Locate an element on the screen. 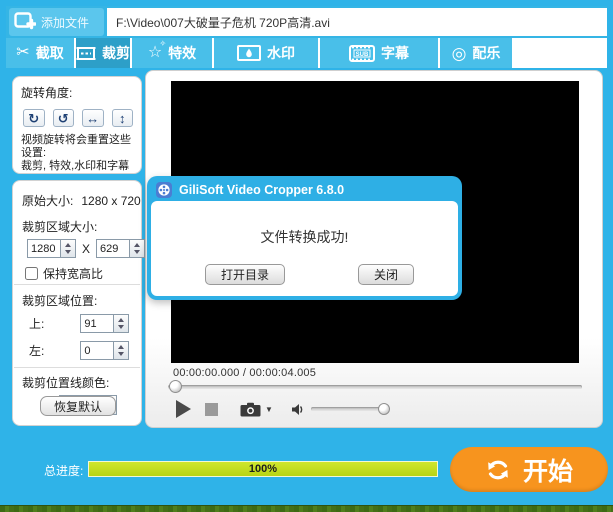 This screenshot has width=613, height=512. dialog-message: 文件转换成功! is located at coordinates (304, 237).